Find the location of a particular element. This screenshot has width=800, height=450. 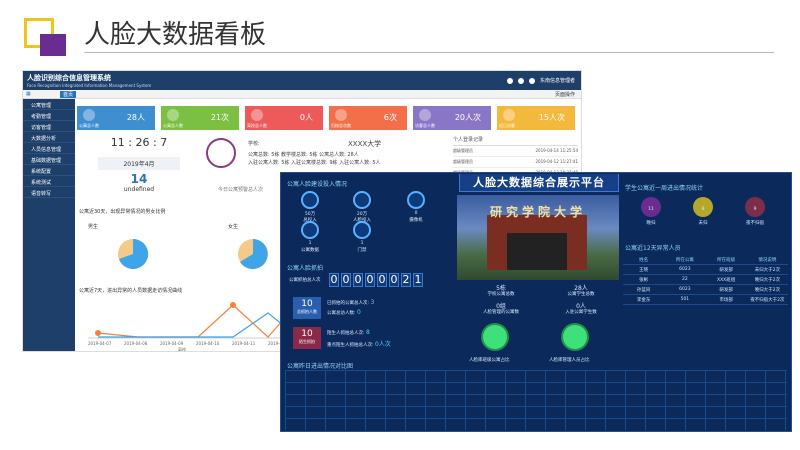

stat-card-label: 公寓总人数 is located at coordinates (173, 125).